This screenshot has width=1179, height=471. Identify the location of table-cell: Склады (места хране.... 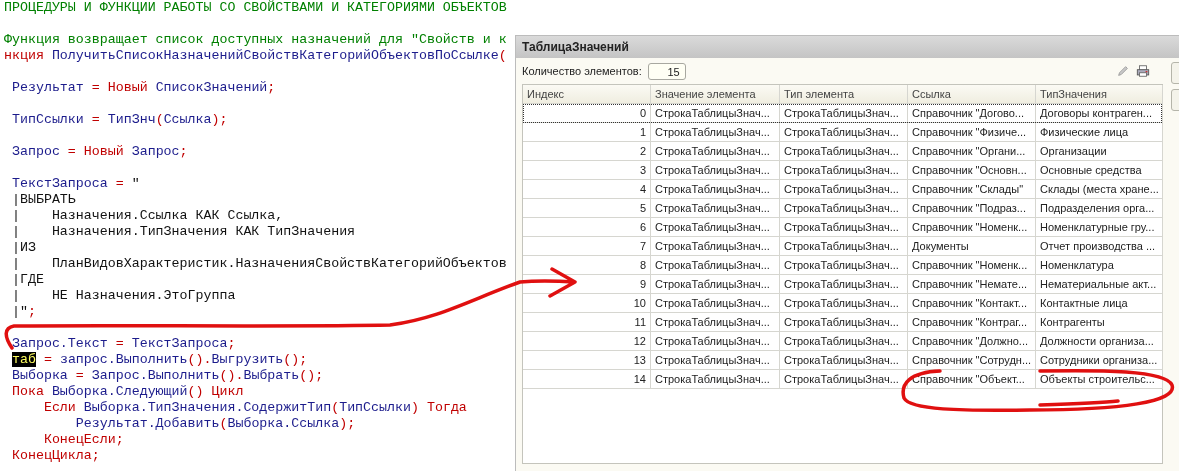
(1099, 189).